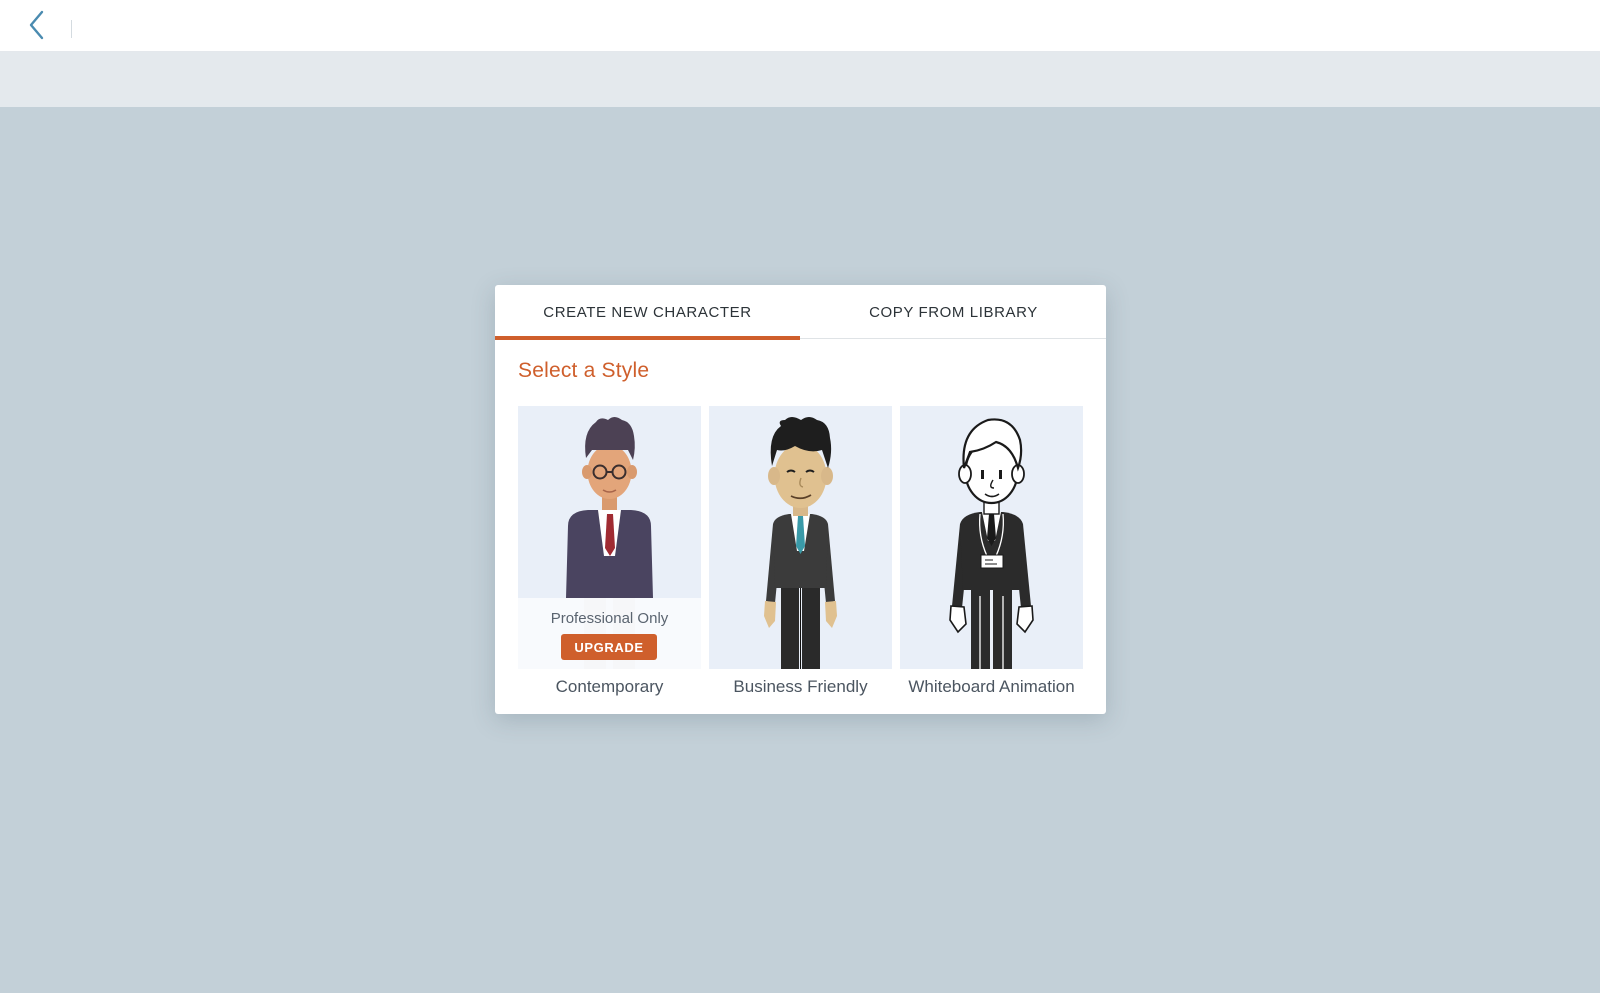 This screenshot has height=993, width=1600. I want to click on professional-only-text: Professional Only, so click(609, 618).